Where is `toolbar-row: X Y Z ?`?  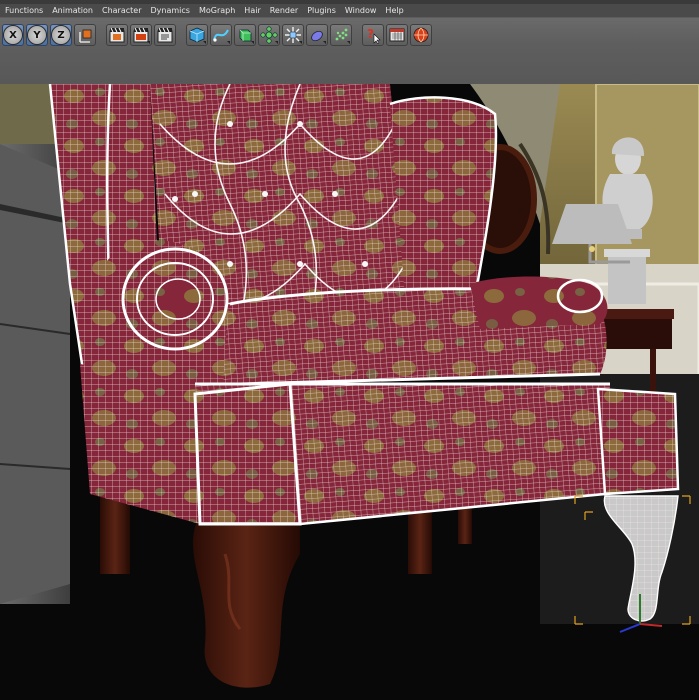 toolbar-row: X Y Z ? is located at coordinates (217, 35).